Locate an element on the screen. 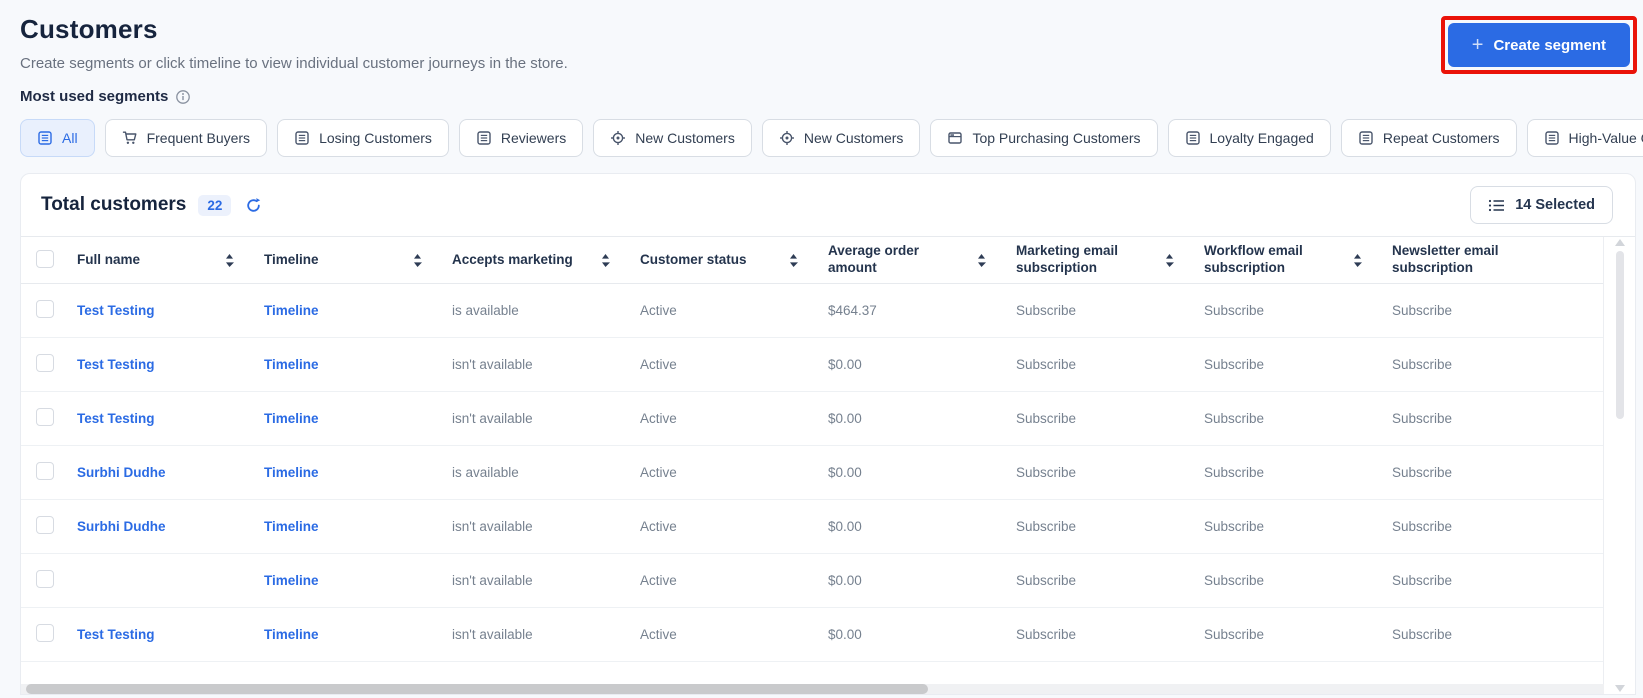 Image resolution: width=1643 pixels, height=698 pixels. selected-count-button: 14 Selected is located at coordinates (1541, 205).